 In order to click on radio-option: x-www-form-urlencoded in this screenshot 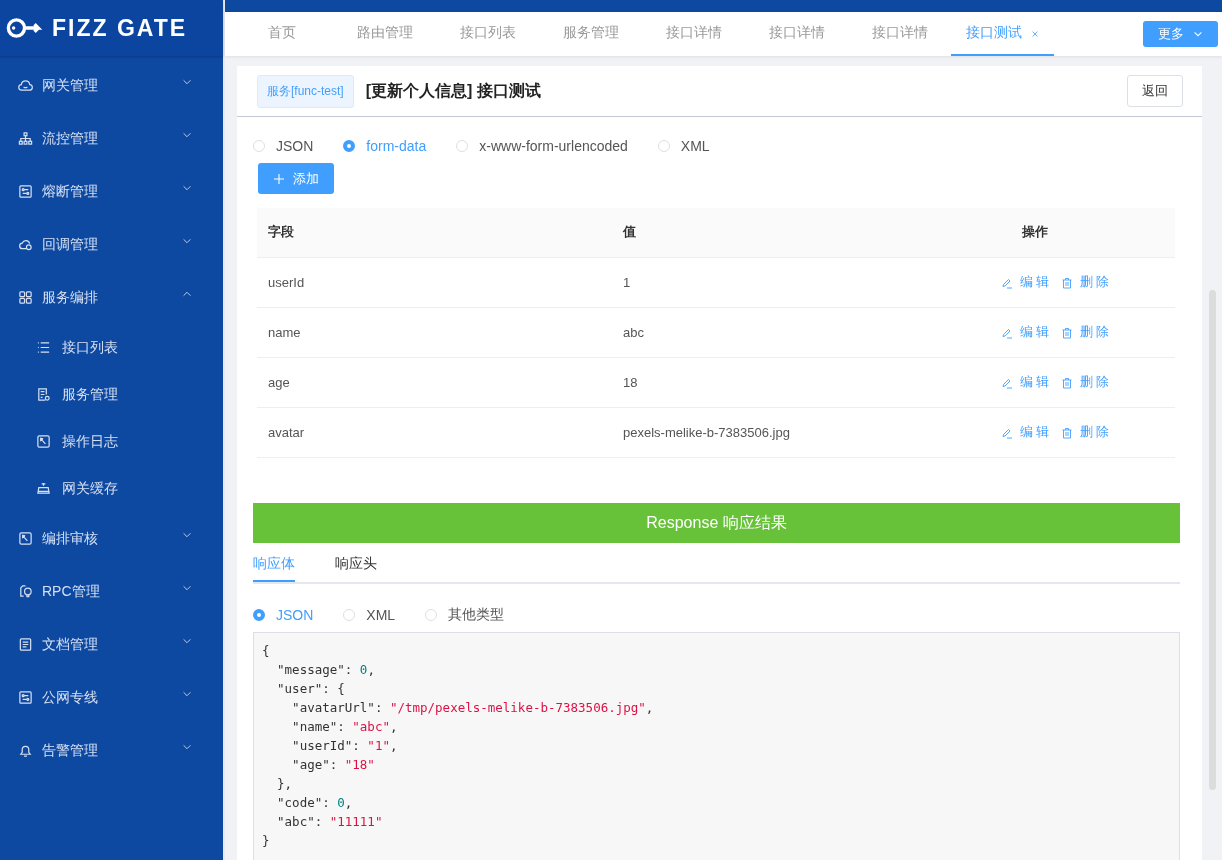, I will do `click(542, 146)`.